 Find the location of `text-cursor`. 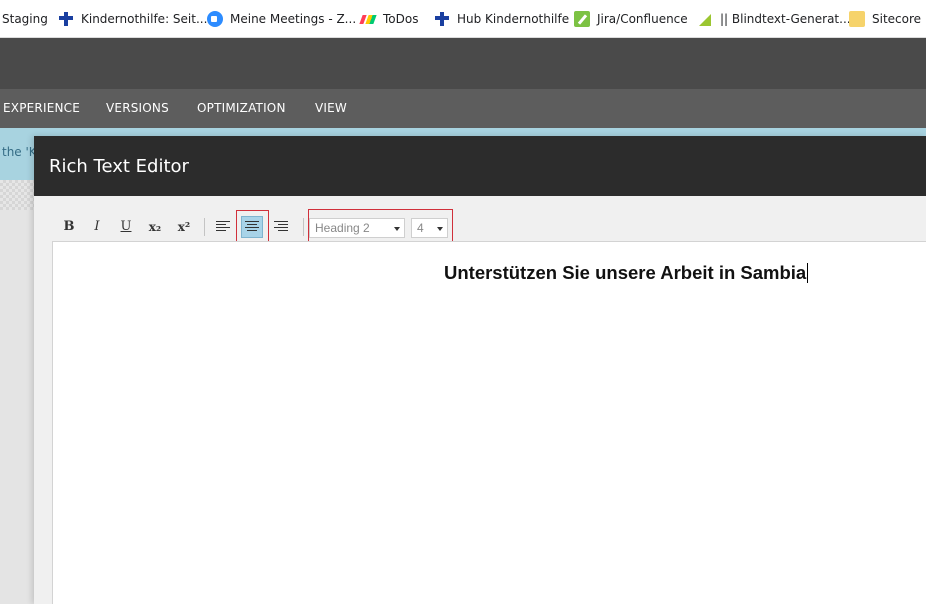

text-cursor is located at coordinates (808, 273).